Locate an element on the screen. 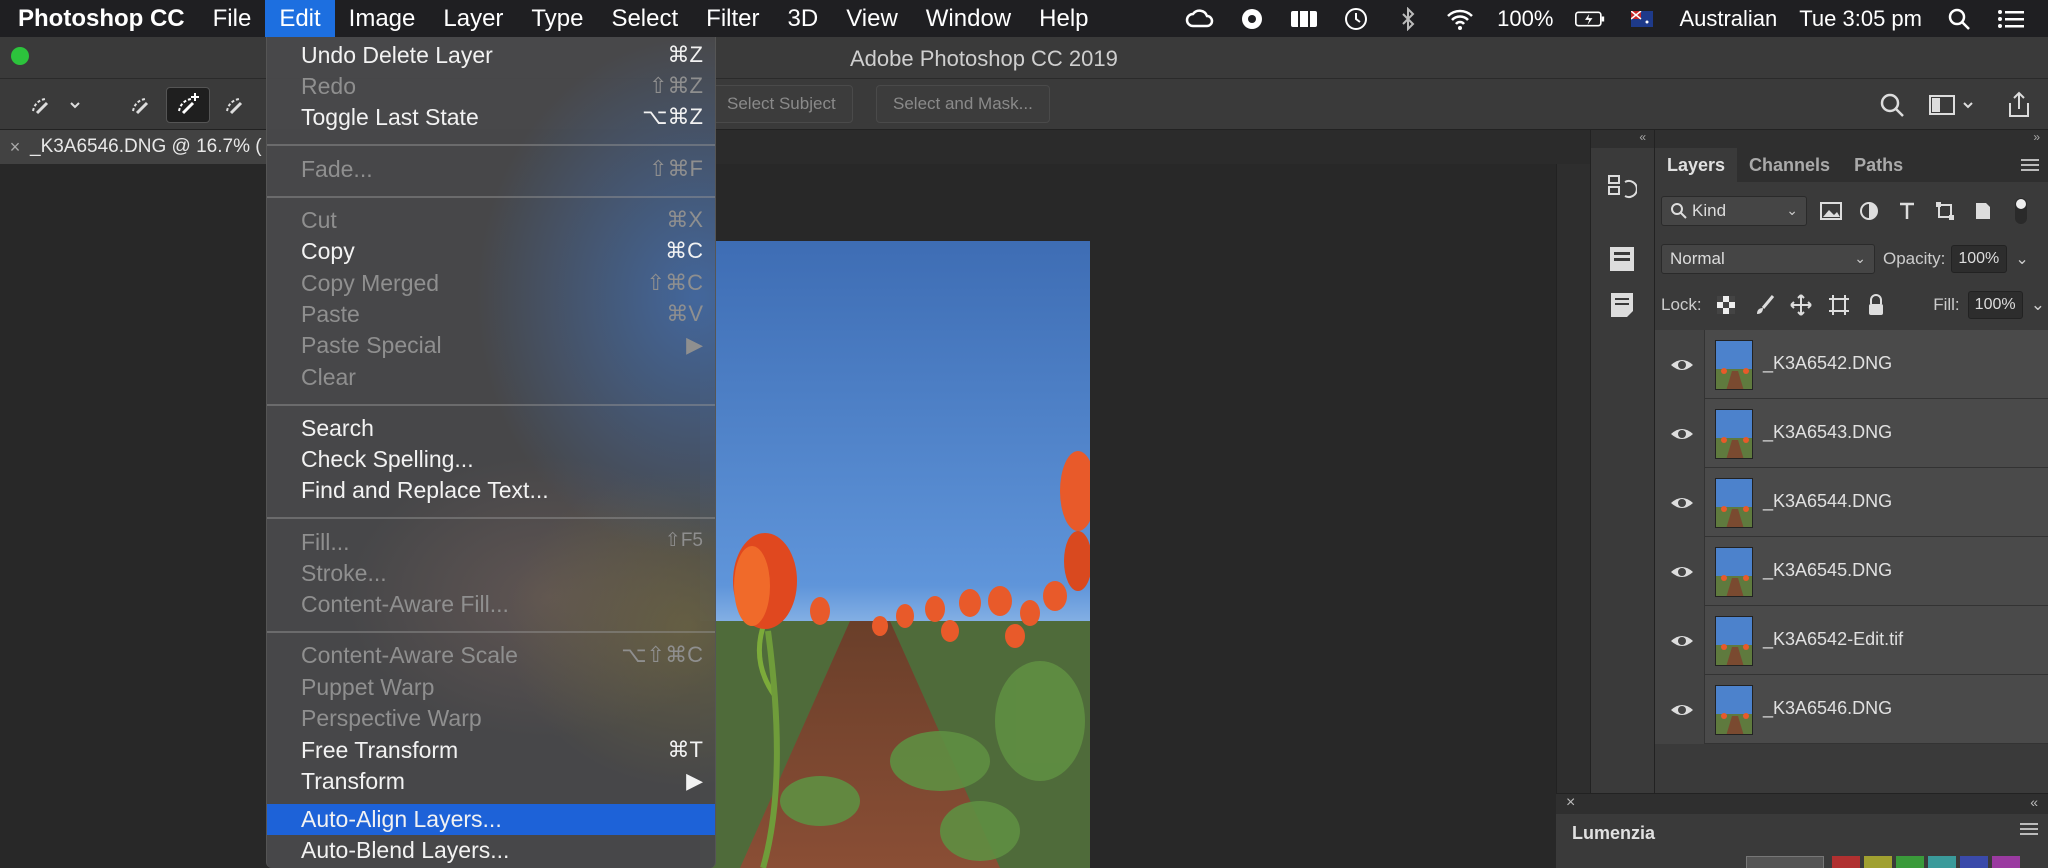  wifi-icon is located at coordinates (1460, 19).